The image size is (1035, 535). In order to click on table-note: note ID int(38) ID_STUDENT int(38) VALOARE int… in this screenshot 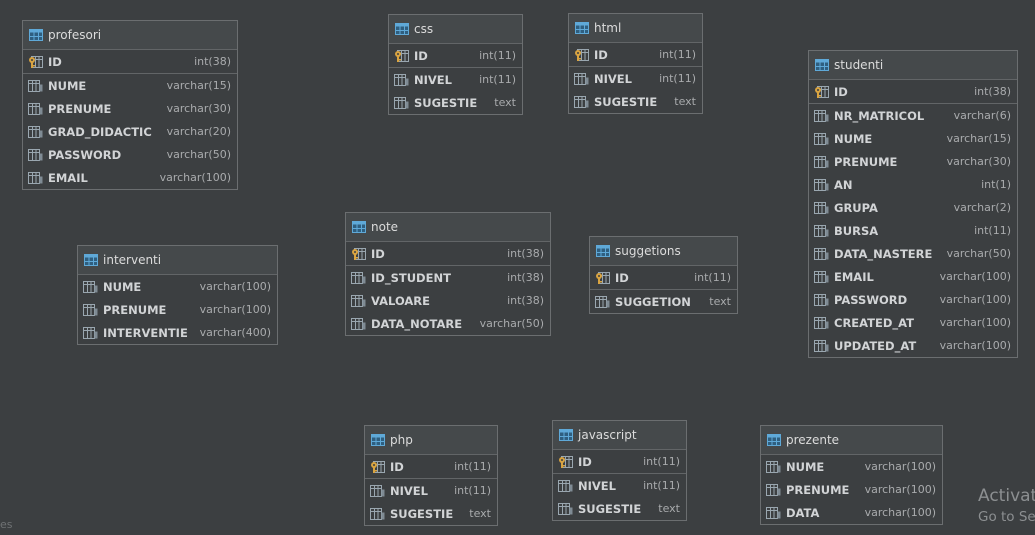, I will do `click(448, 274)`.